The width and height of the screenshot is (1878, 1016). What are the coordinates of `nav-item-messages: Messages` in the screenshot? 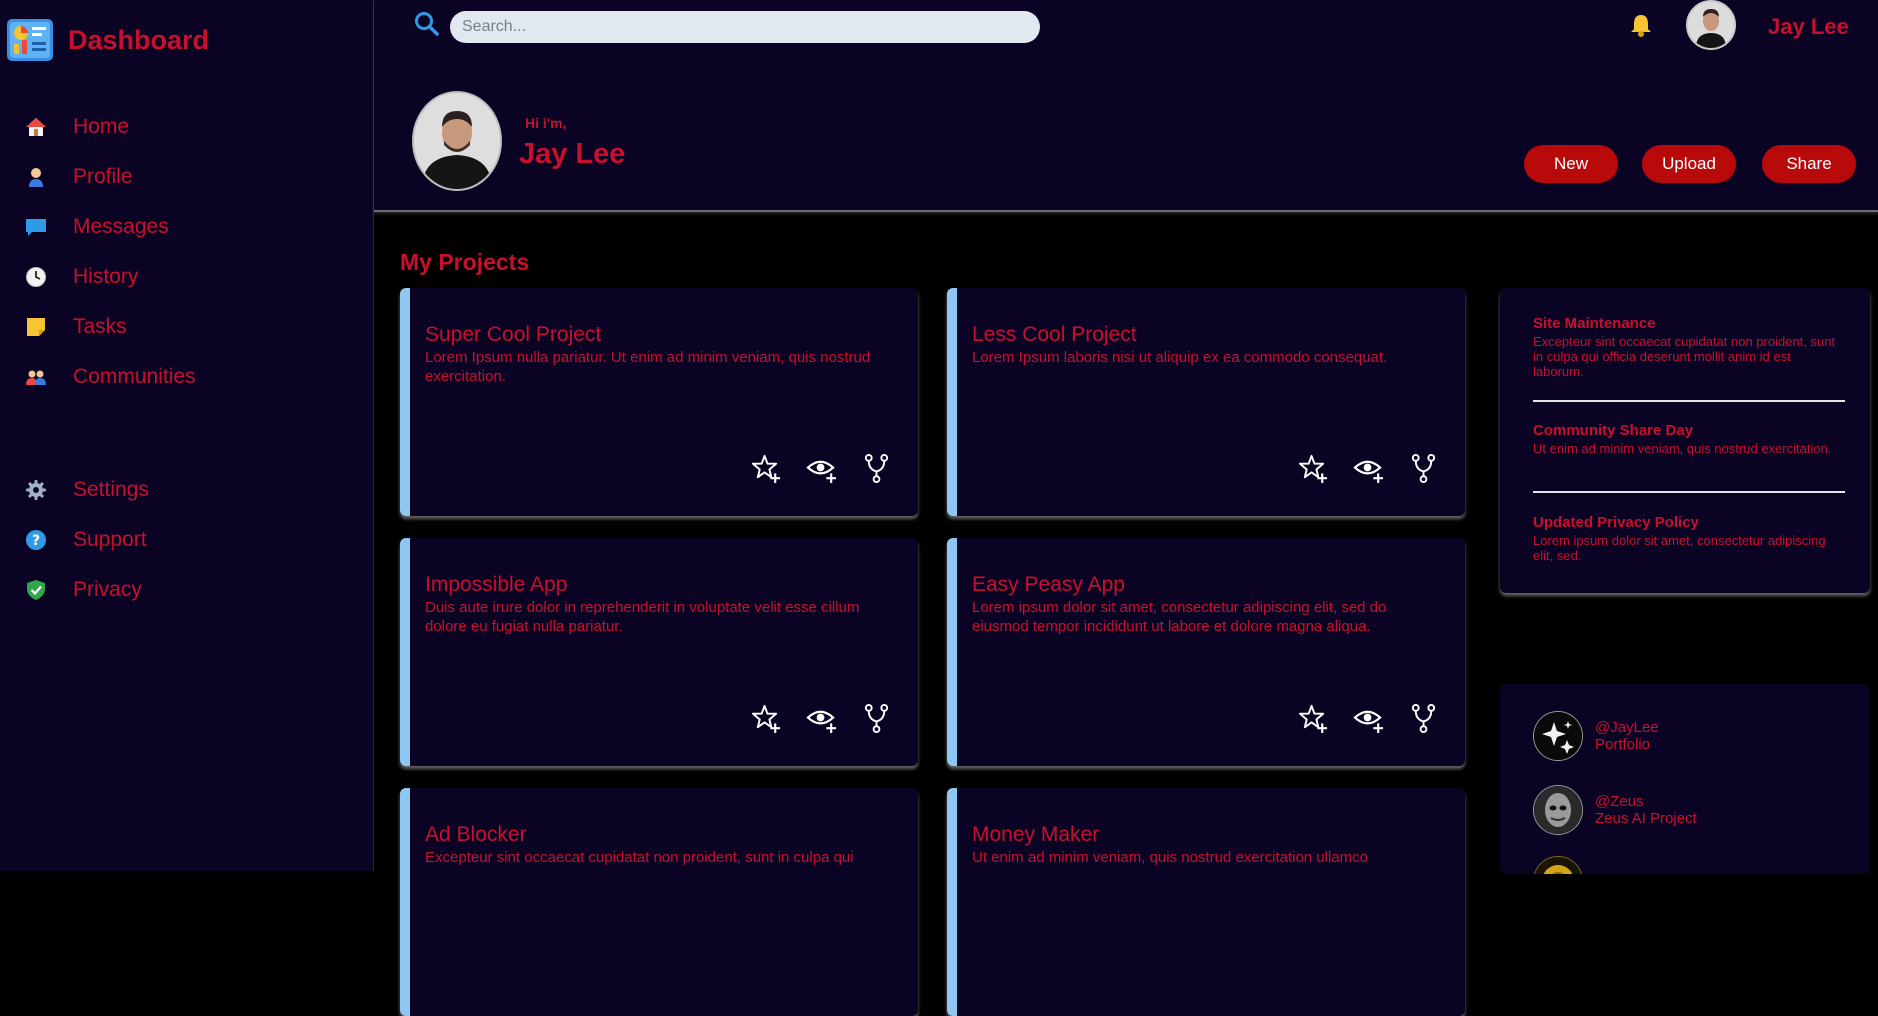 It's located at (96, 227).